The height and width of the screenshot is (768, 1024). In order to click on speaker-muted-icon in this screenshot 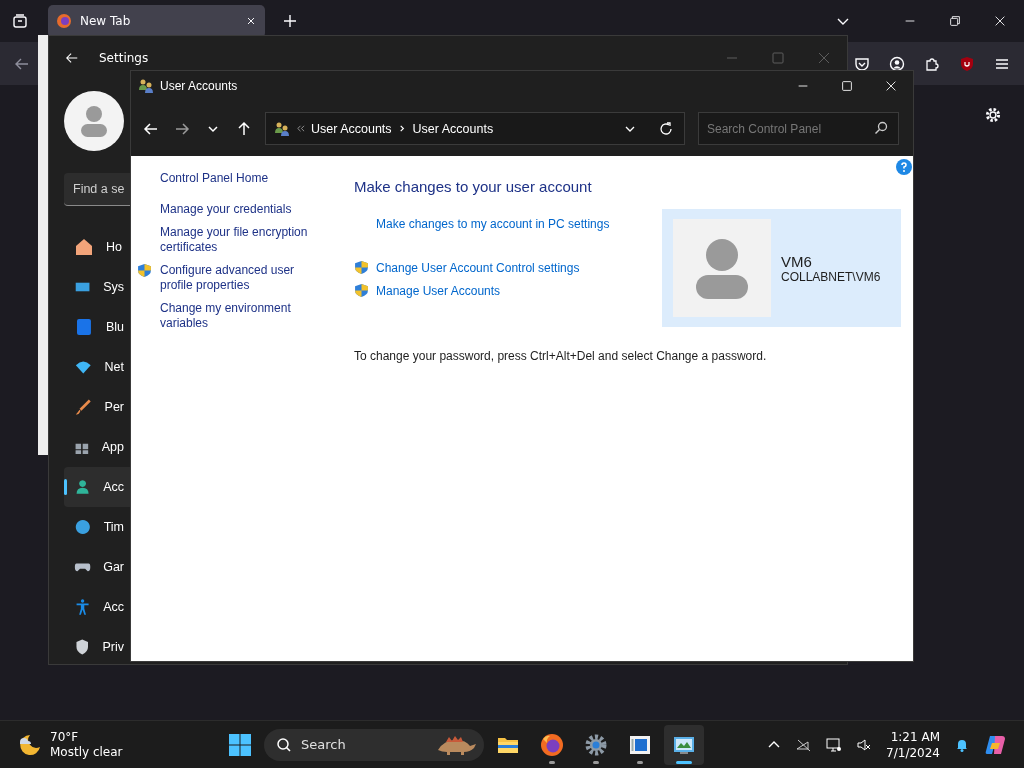, I will do `click(864, 744)`.